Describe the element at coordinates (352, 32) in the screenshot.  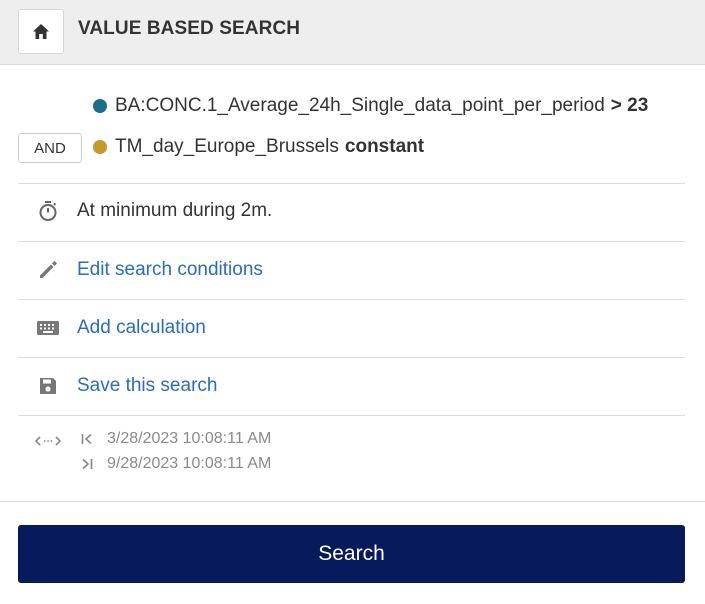
I see `panel-header: VALUE BASED SEARCH` at that location.